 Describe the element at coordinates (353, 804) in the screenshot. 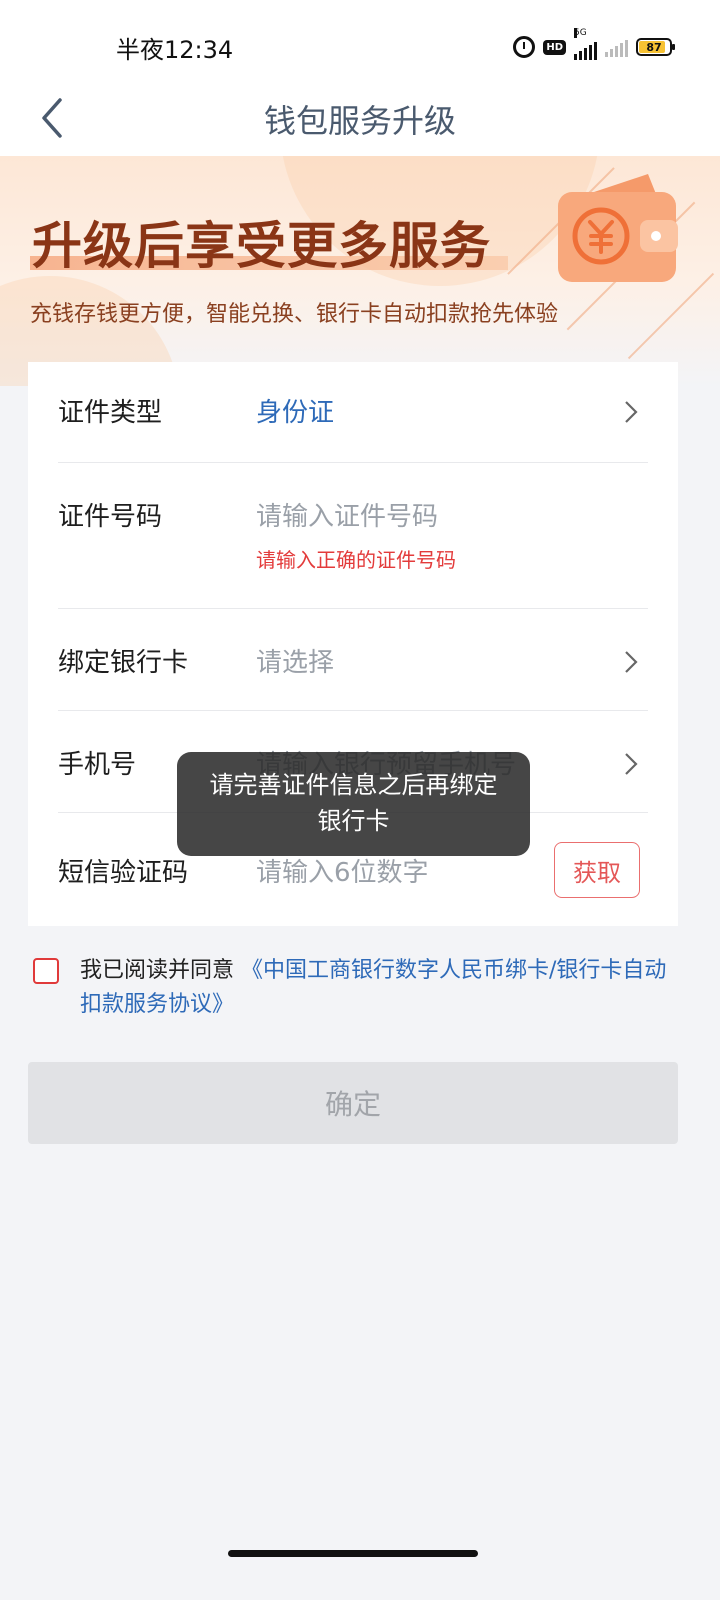

I see `toast-message: 请完善证件信息之后再绑定银行卡` at that location.